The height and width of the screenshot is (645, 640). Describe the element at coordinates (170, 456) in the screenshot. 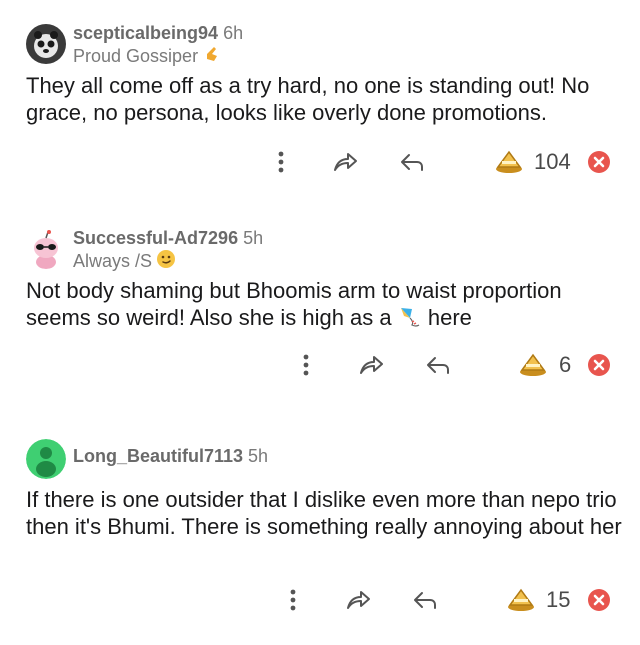

I see `username: Long_Beautiful7113 5h` at that location.